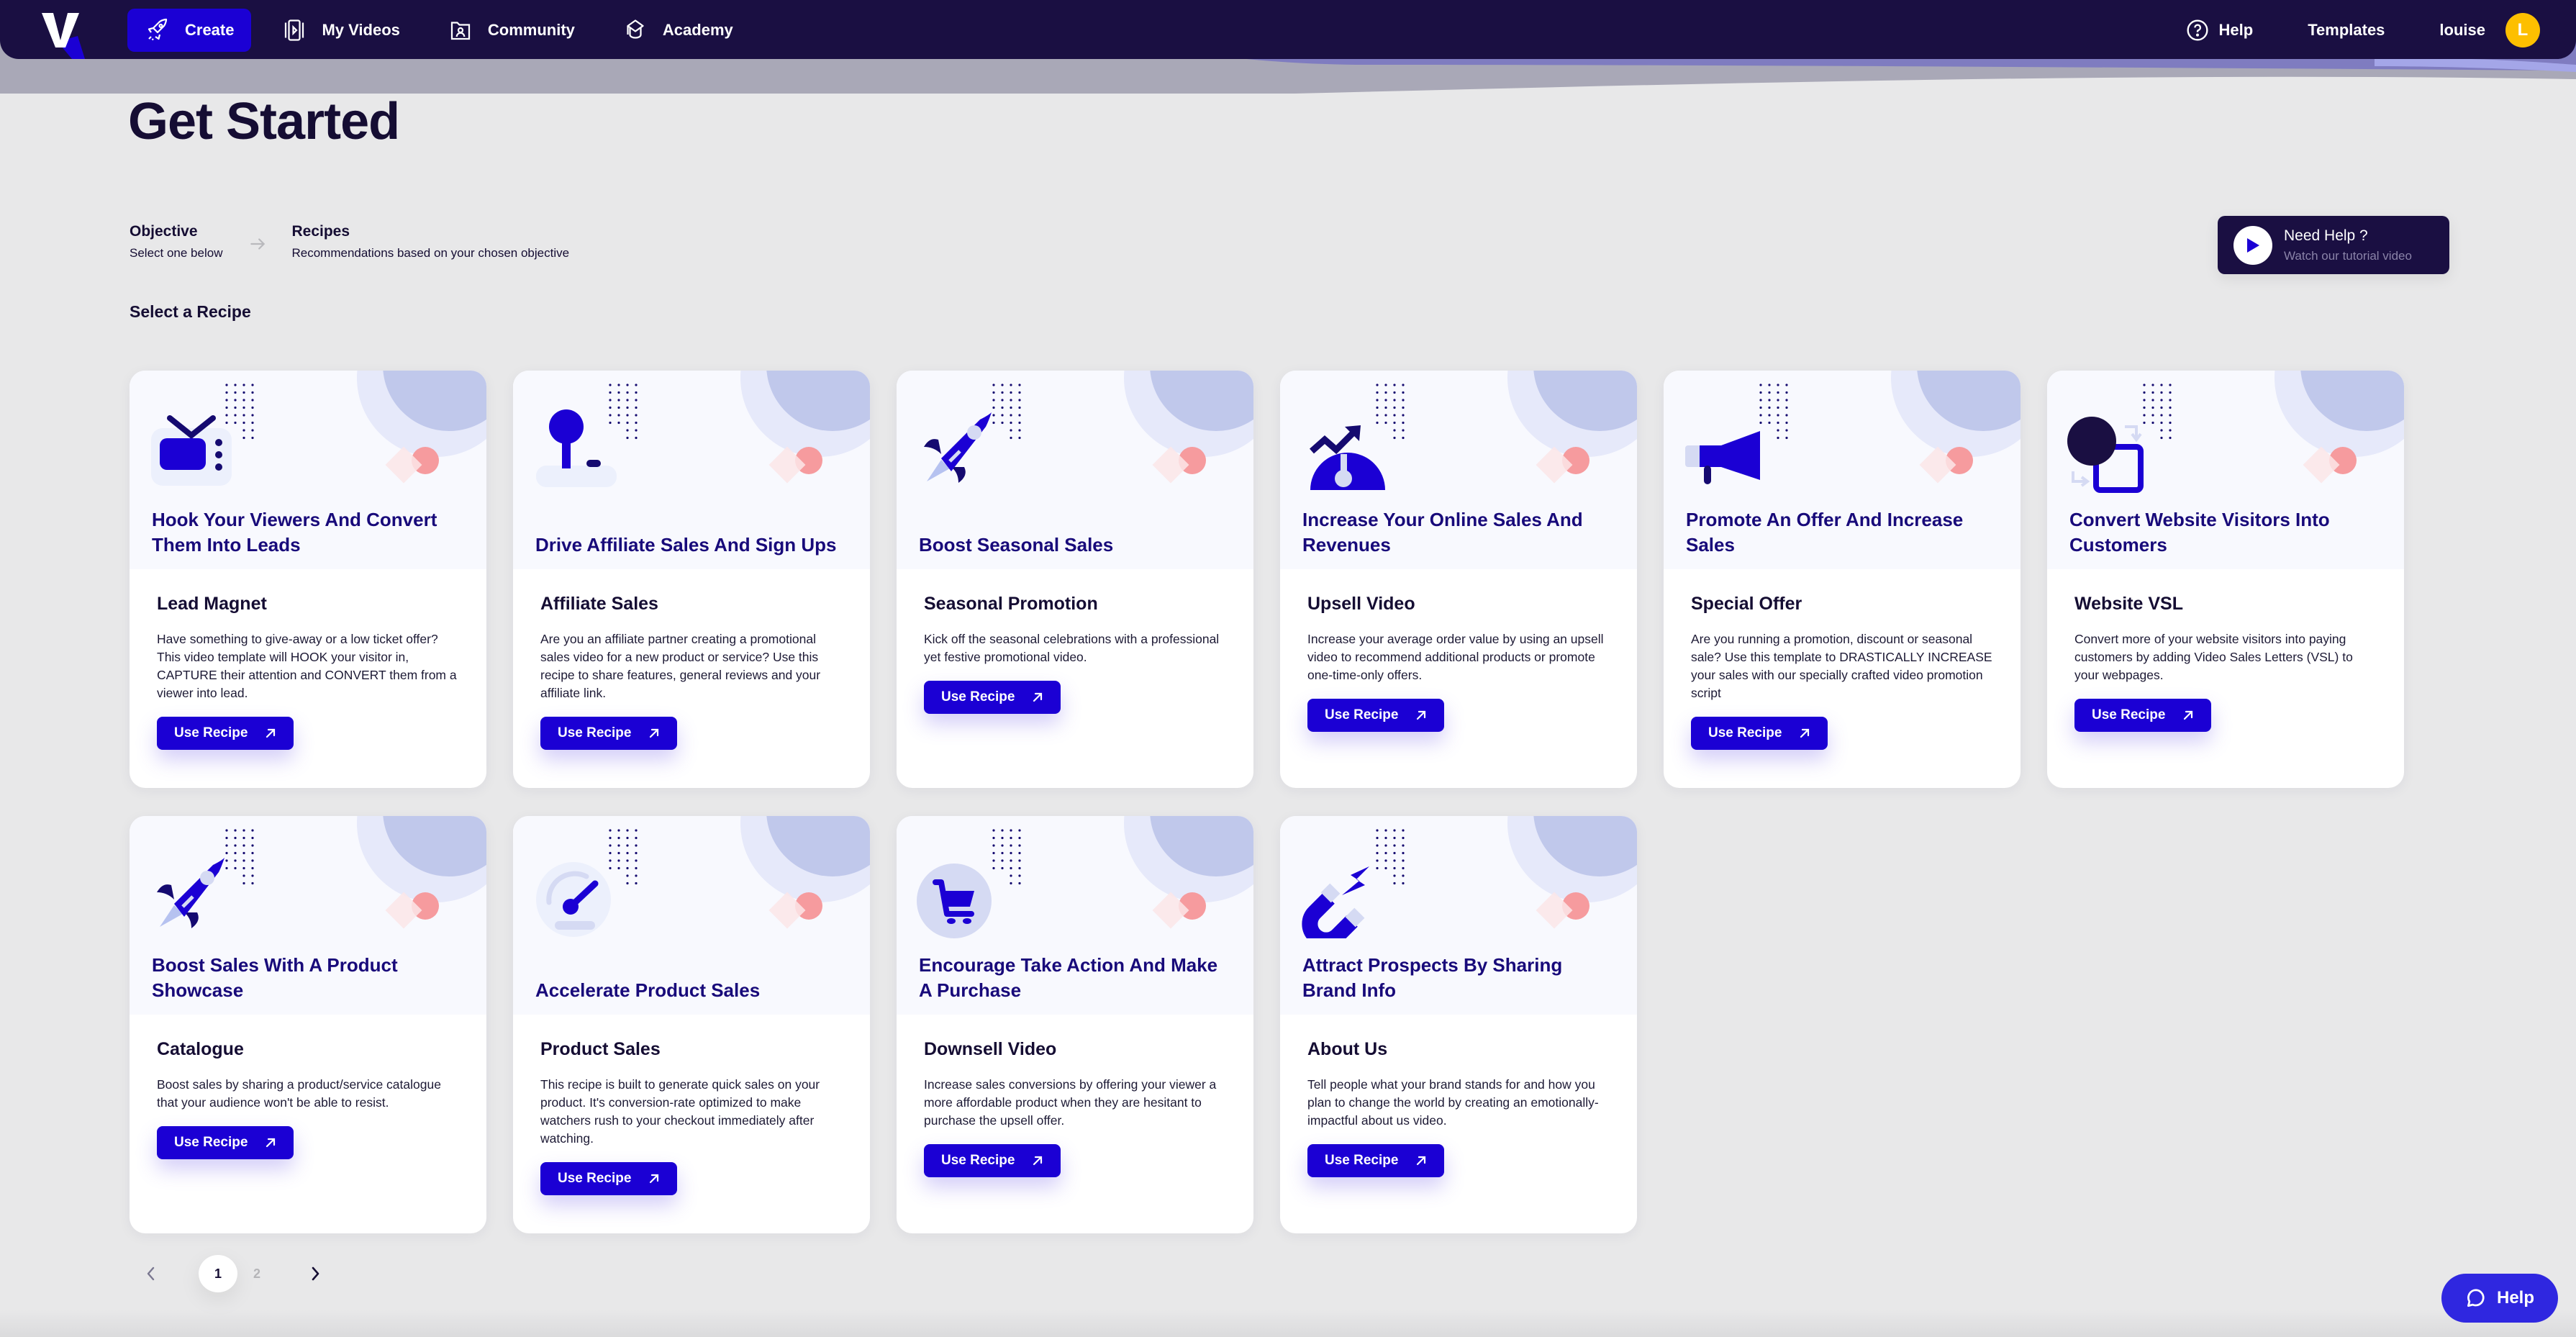  What do you see at coordinates (264, 121) in the screenshot?
I see `page-title: Get Started` at bounding box center [264, 121].